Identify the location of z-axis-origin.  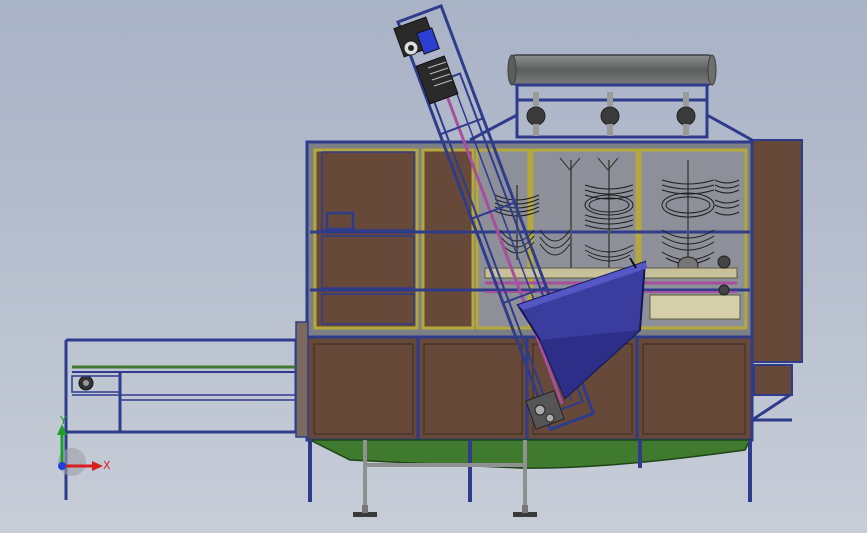
(62, 466).